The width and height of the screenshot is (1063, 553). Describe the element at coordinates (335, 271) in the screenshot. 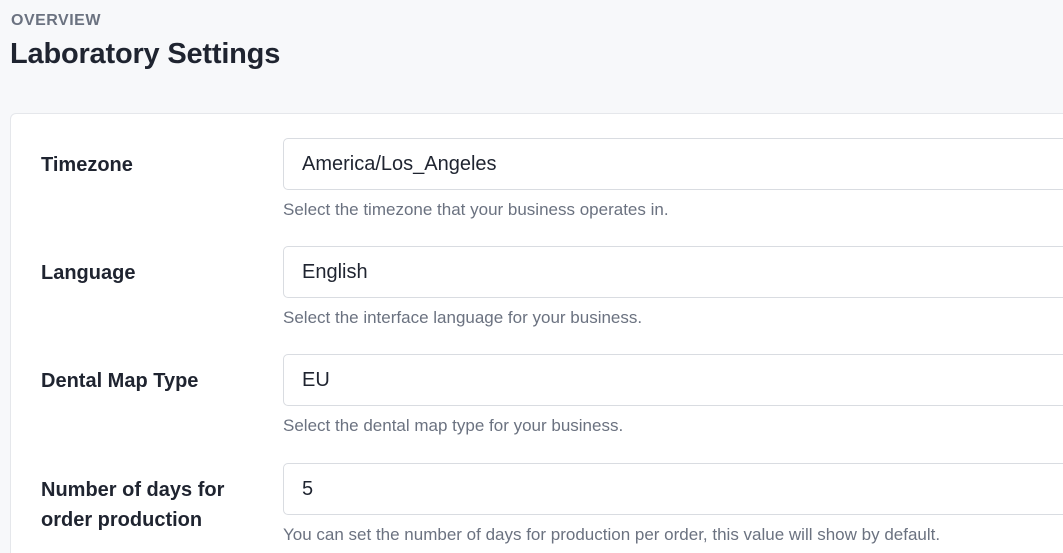

I see `language-value: English` at that location.